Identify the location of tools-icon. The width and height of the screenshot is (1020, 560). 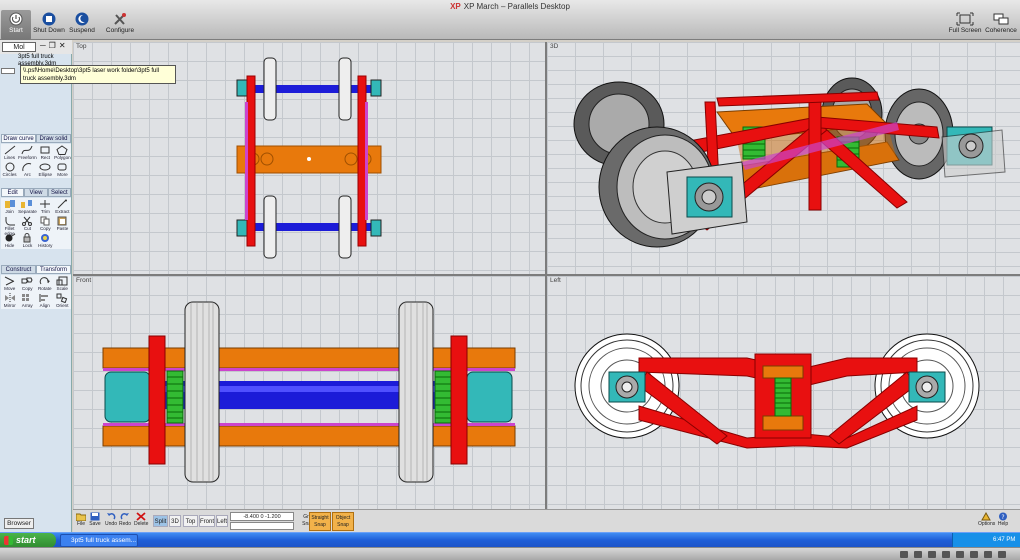
(120, 19).